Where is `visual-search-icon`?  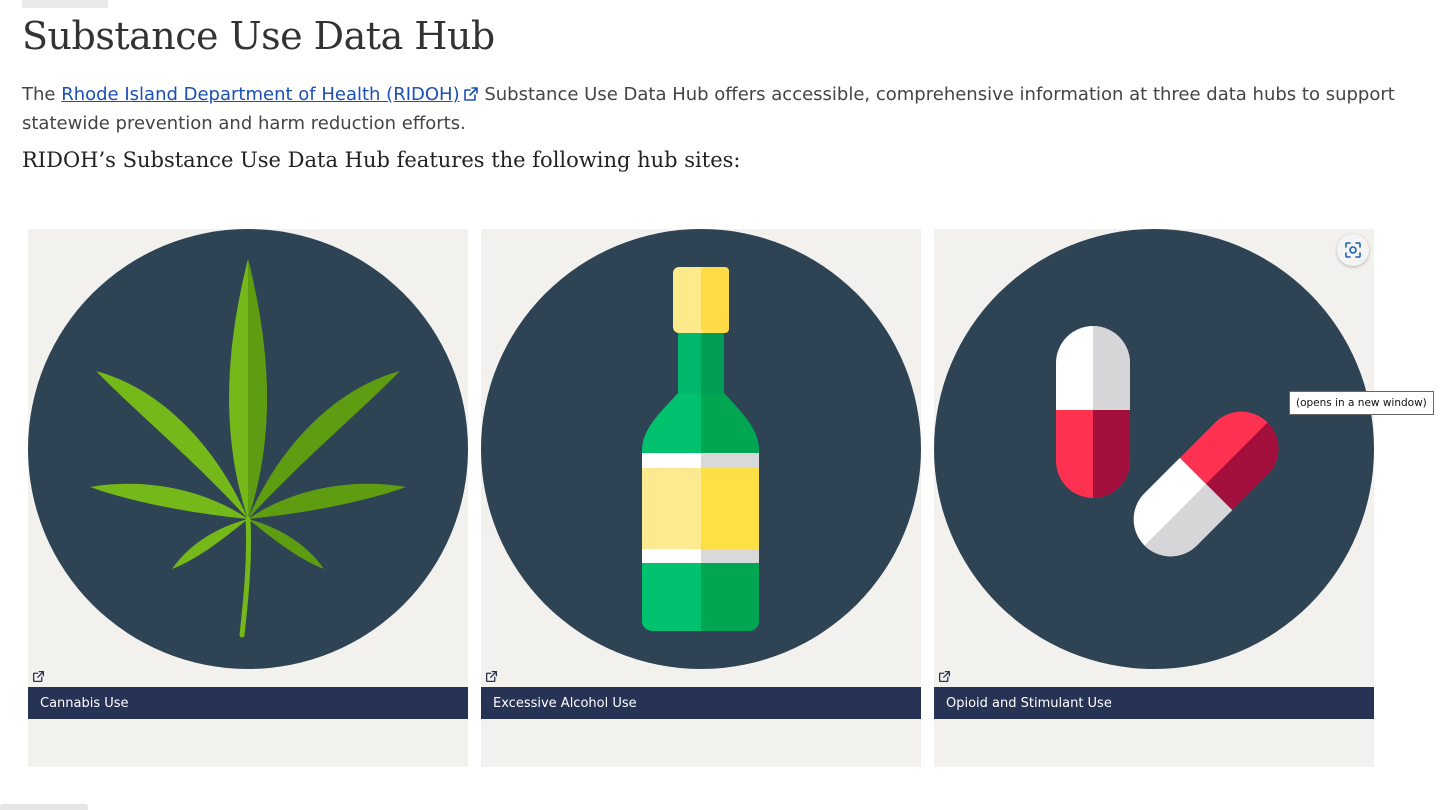 visual-search-icon is located at coordinates (1353, 250).